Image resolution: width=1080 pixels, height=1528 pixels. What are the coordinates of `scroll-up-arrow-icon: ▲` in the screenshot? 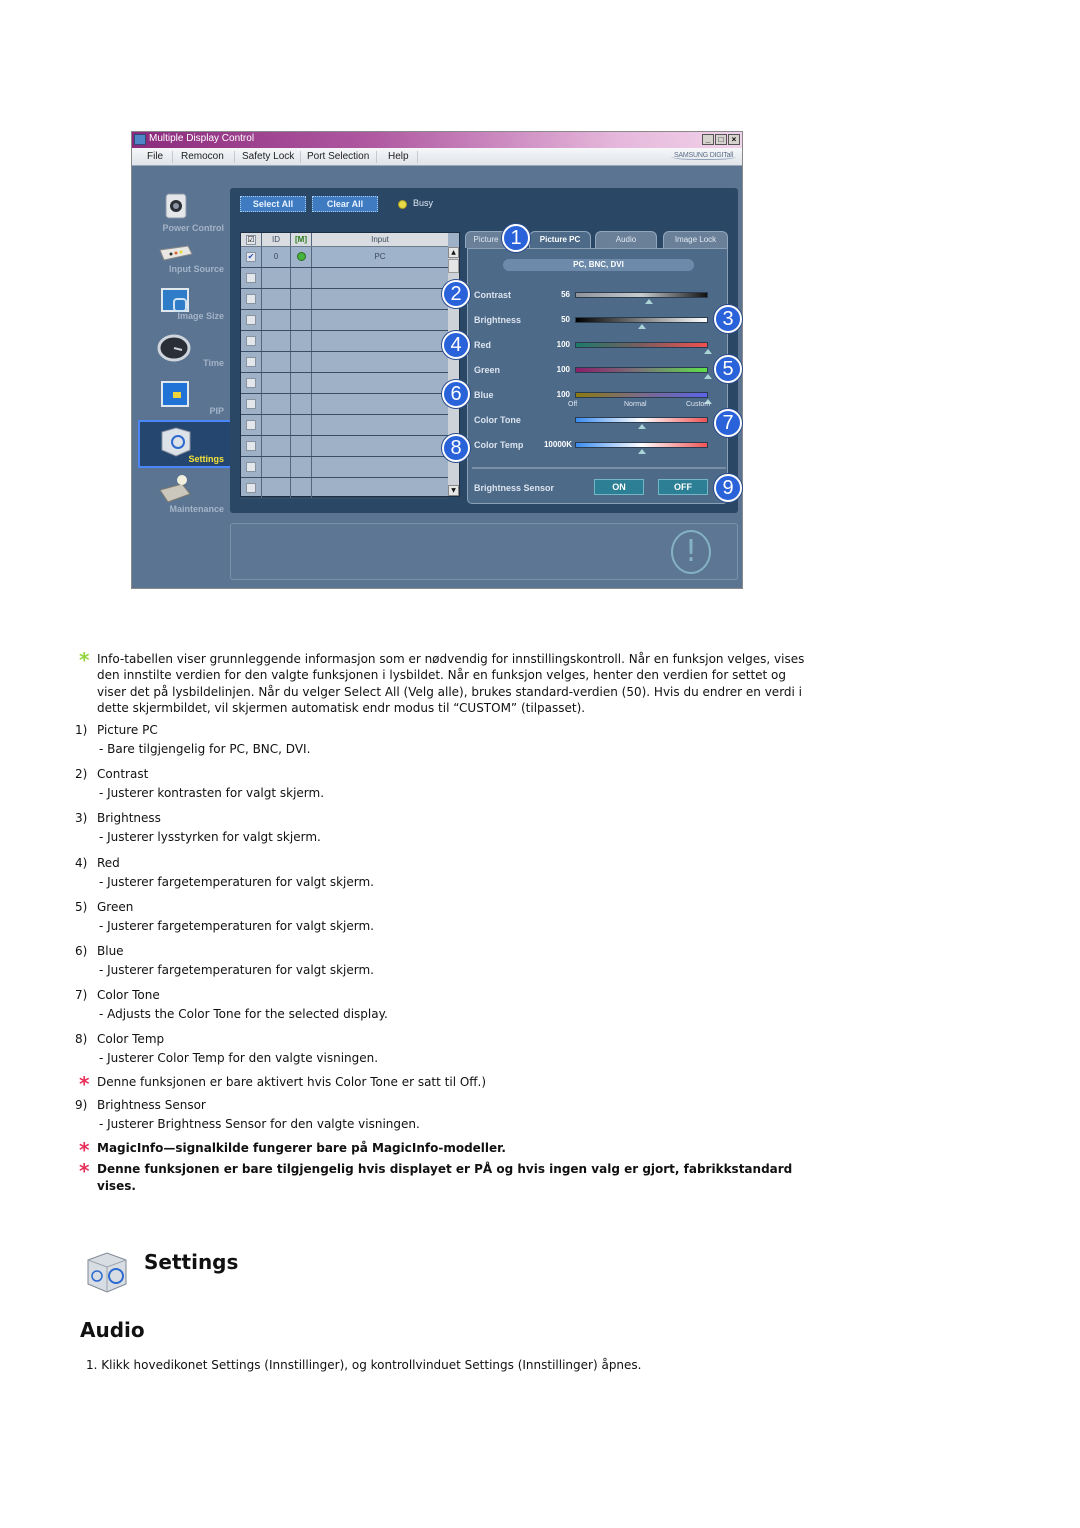 It's located at (453, 252).